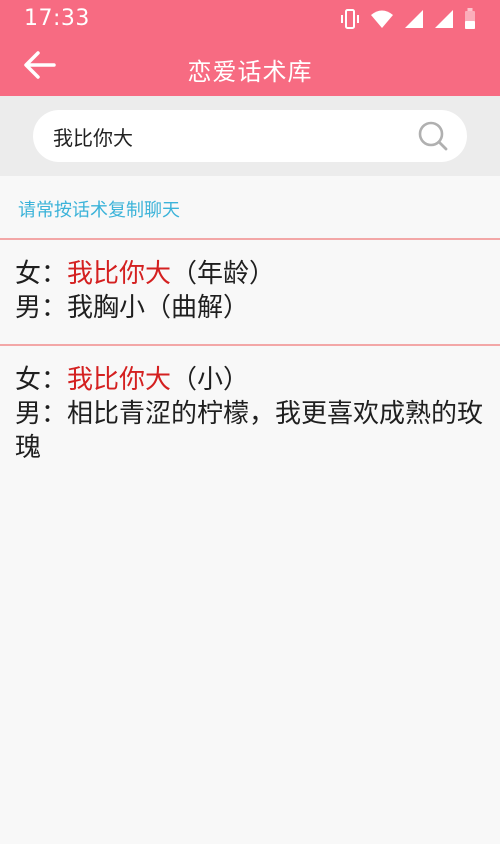 Image resolution: width=500 pixels, height=844 pixels. I want to click on search-area, so click(250, 136).